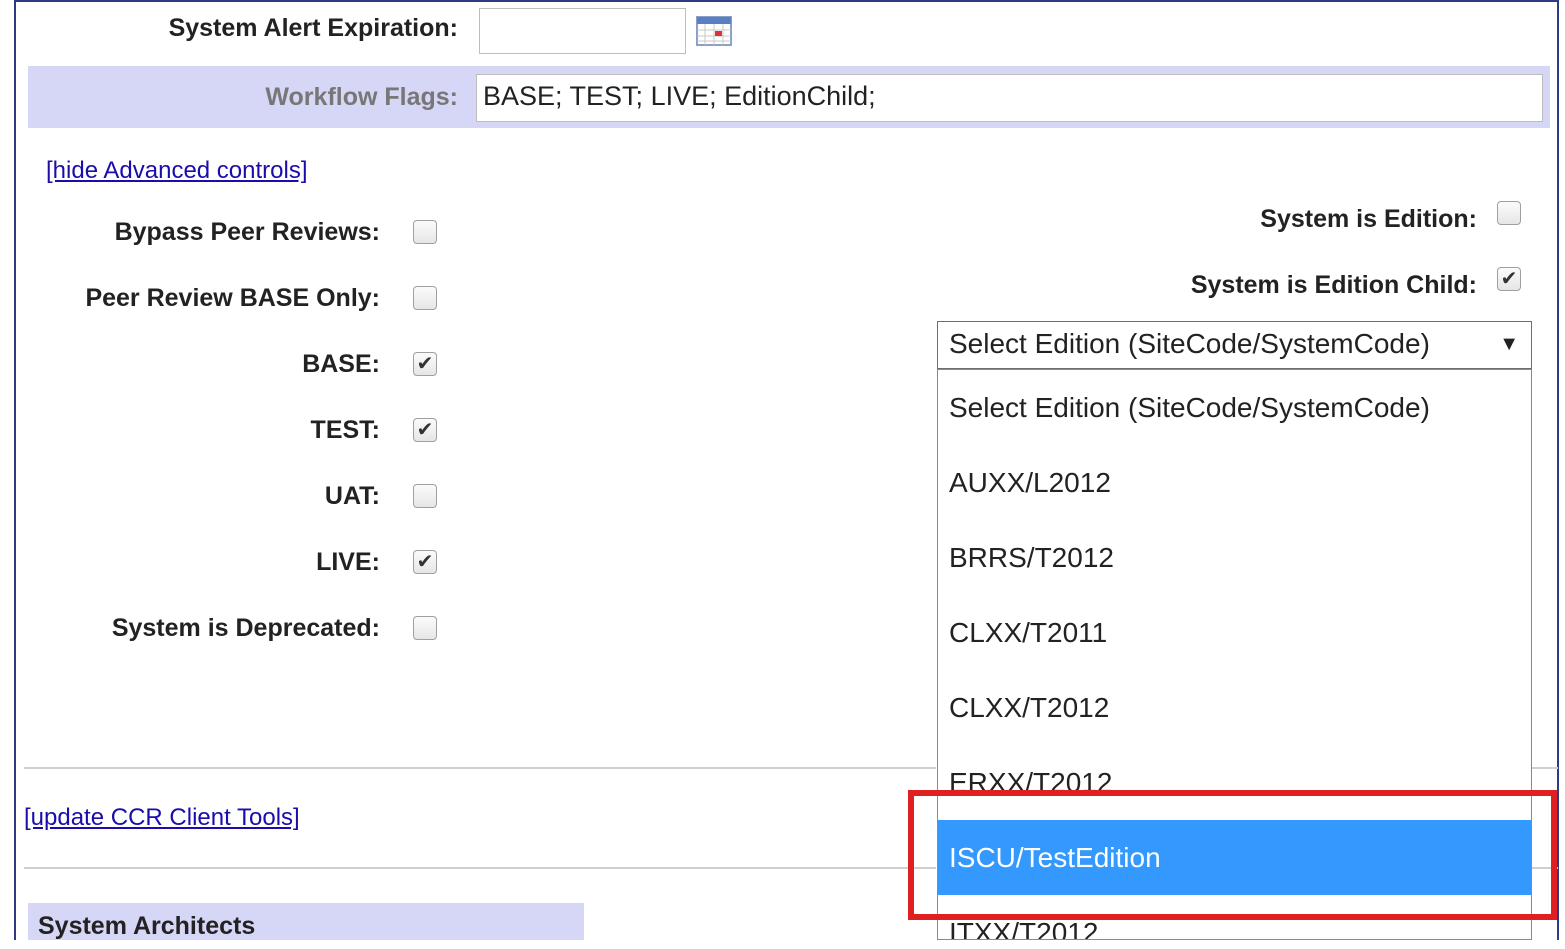 Image resolution: width=1565 pixels, height=949 pixels. I want to click on edition-option: AUXX/L2012, so click(1234, 482).